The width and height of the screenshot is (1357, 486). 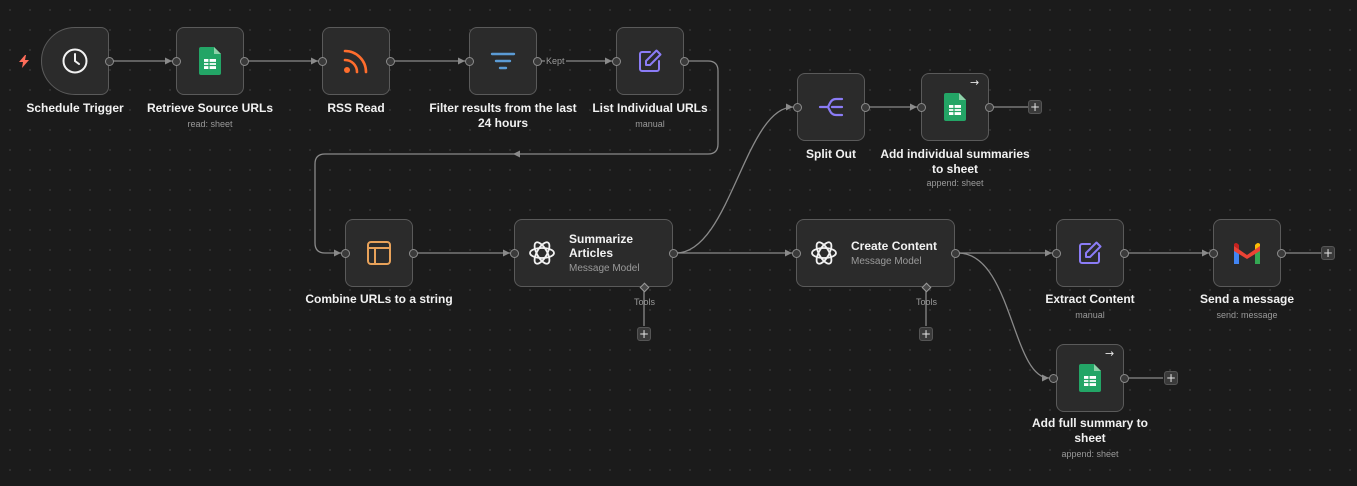 What do you see at coordinates (210, 108) in the screenshot?
I see `node-label: Retrieve Source URLs` at bounding box center [210, 108].